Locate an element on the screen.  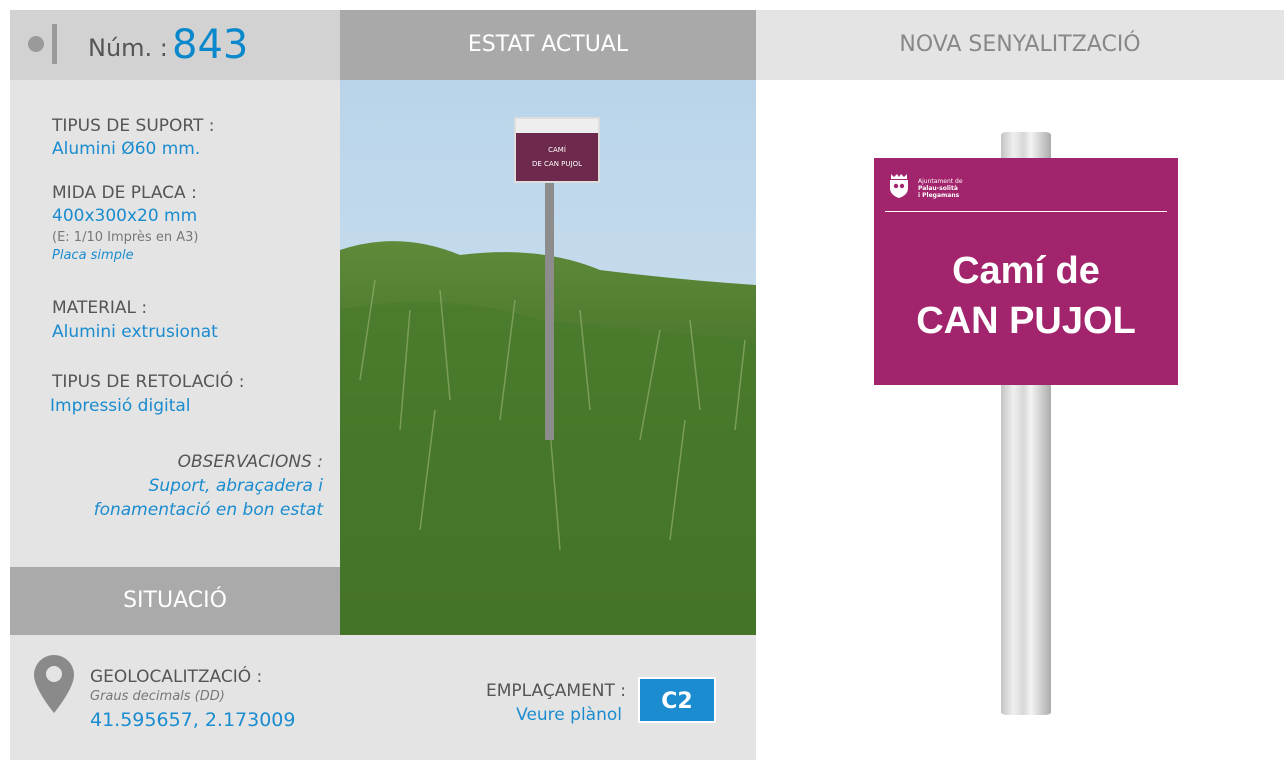
divider-bar is located at coordinates (54, 44).